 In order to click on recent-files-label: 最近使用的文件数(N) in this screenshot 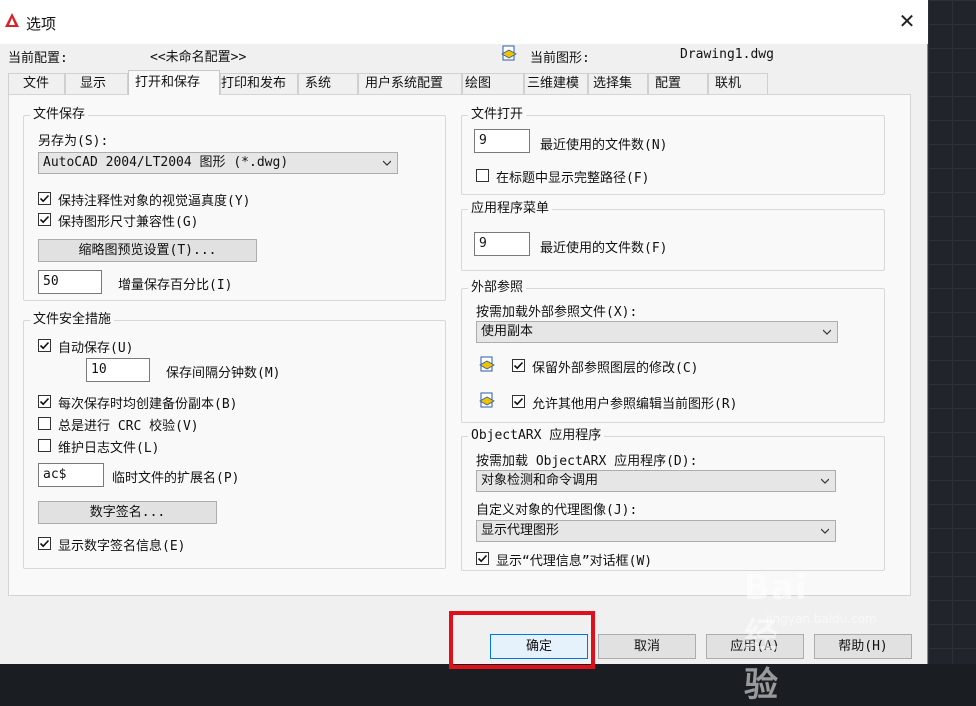, I will do `click(604, 145)`.